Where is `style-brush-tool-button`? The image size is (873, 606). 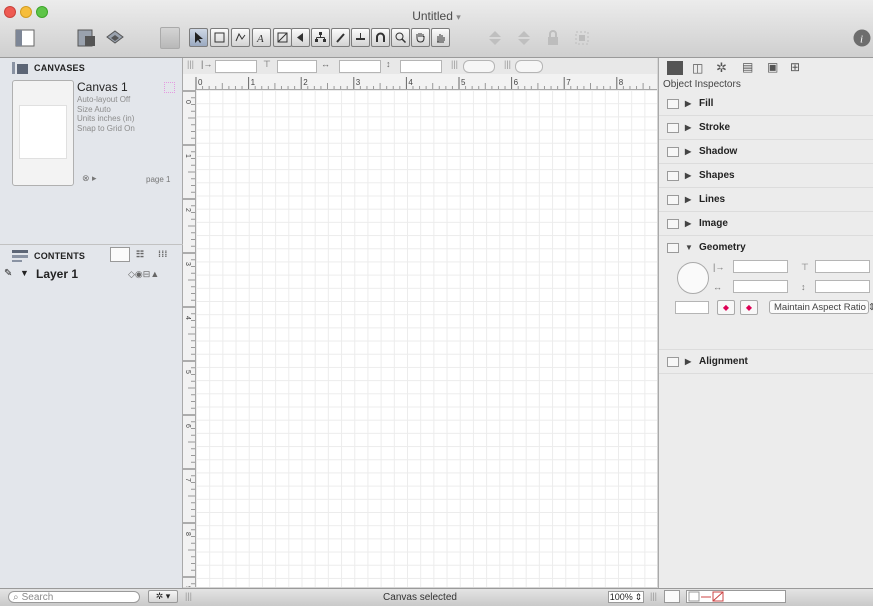
style-brush-tool-button is located at coordinates (340, 37).